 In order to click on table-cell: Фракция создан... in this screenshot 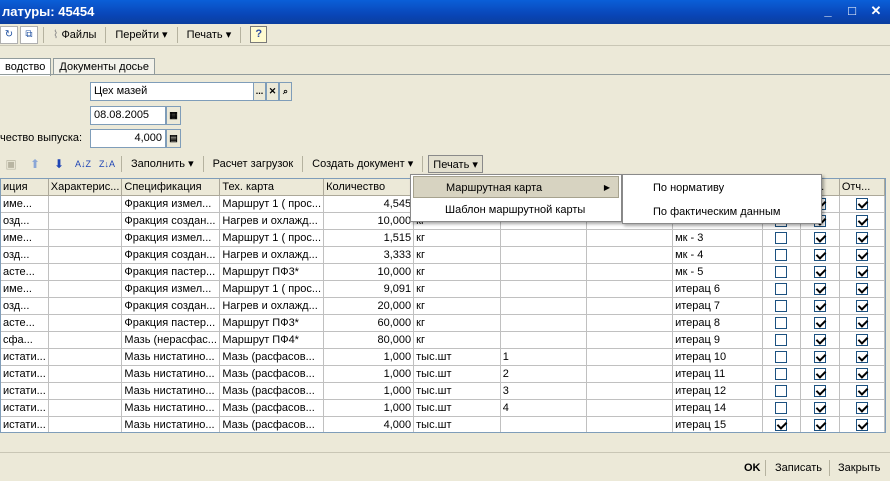, I will do `click(171, 306)`.